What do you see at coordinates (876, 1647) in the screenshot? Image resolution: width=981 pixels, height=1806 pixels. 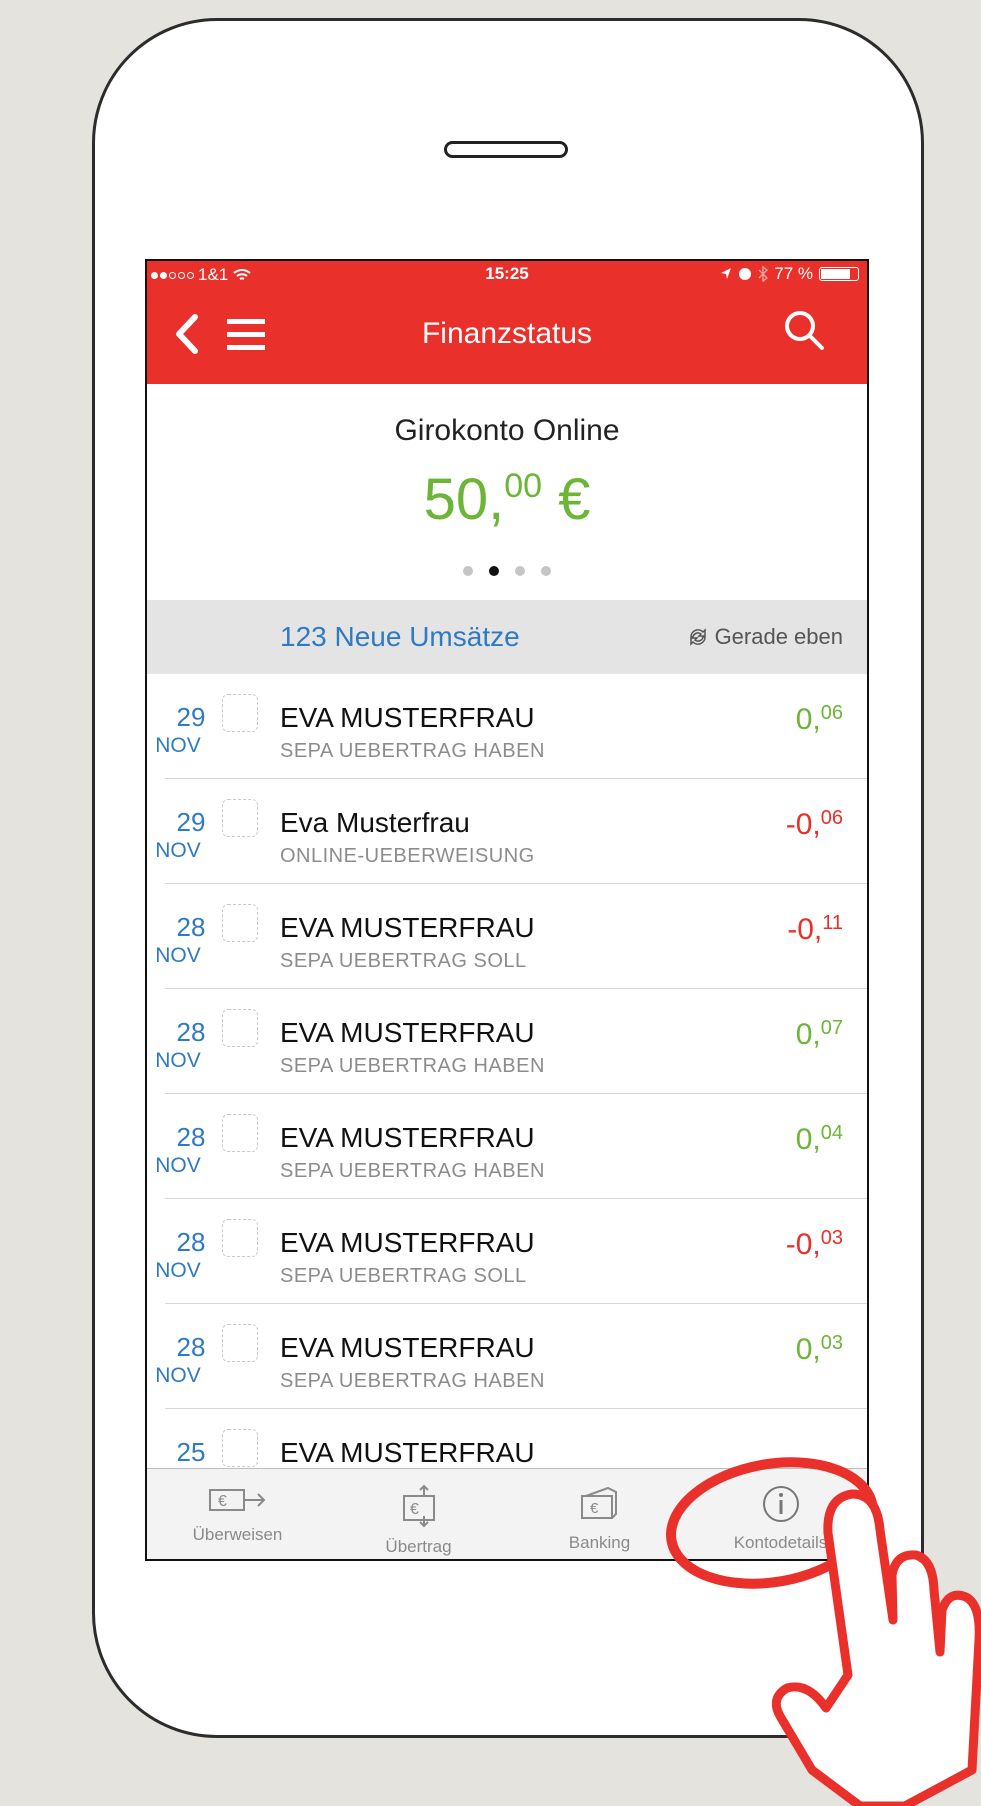 I see `pointing-hand-icon` at bounding box center [876, 1647].